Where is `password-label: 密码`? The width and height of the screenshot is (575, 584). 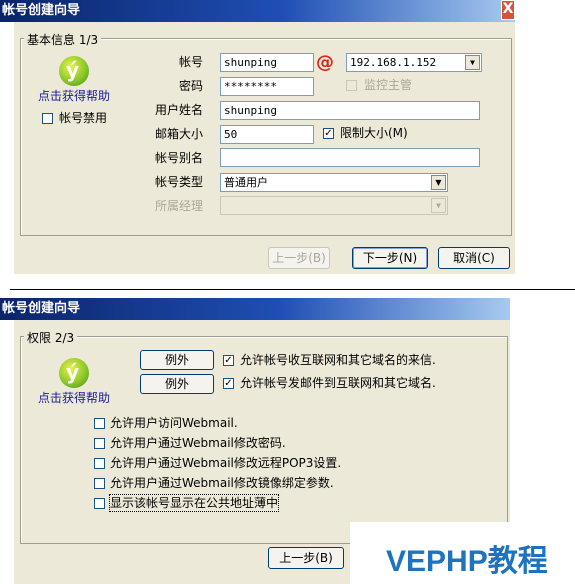
password-label: 密码 is located at coordinates (191, 86).